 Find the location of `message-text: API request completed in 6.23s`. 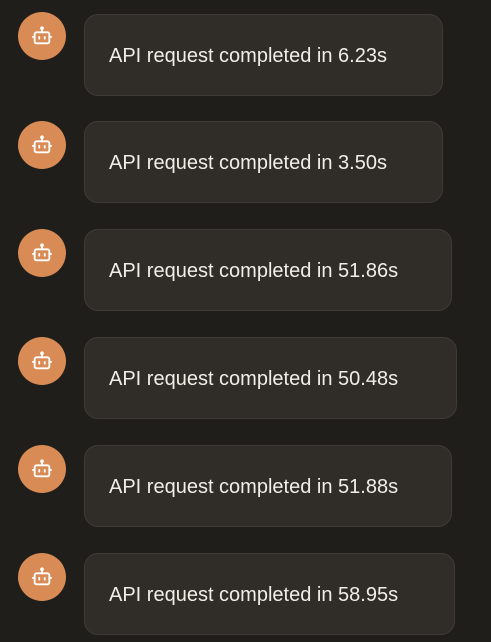

message-text: API request completed in 6.23s is located at coordinates (248, 56).